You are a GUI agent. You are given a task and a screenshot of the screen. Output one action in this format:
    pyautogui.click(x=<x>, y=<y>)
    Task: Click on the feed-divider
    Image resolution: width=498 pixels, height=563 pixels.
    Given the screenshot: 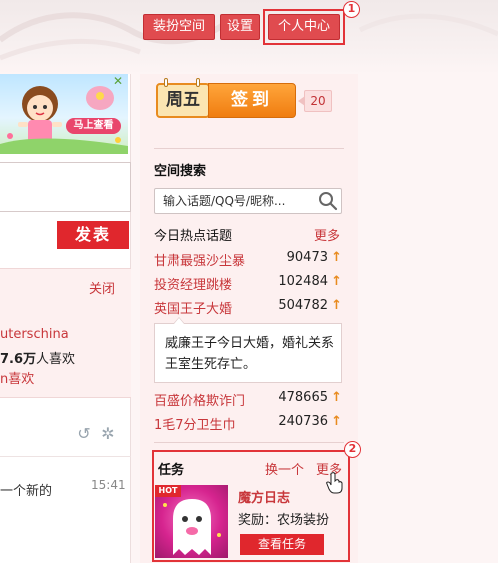 What is the action you would take?
    pyautogui.click(x=65, y=456)
    